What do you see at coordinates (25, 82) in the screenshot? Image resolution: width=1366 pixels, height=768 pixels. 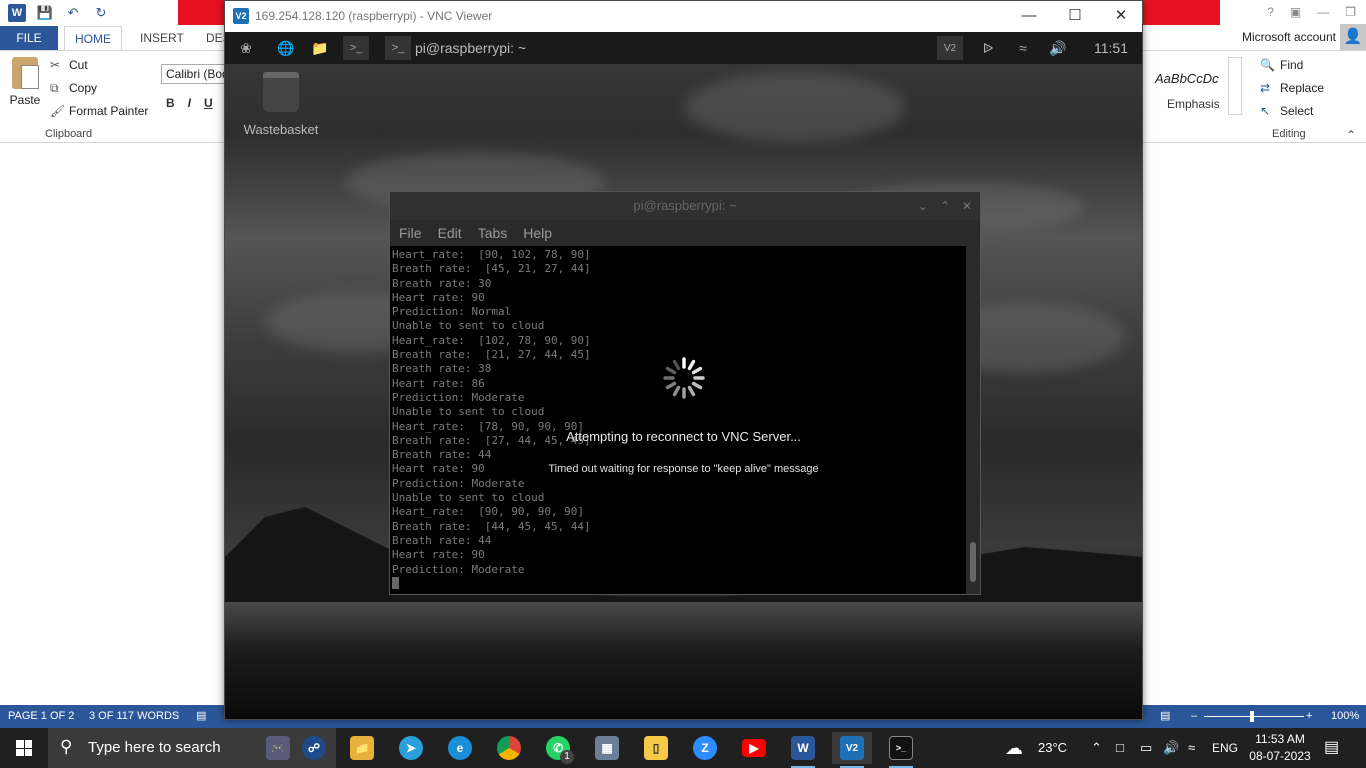 I see `paste-button: Paste` at bounding box center [25, 82].